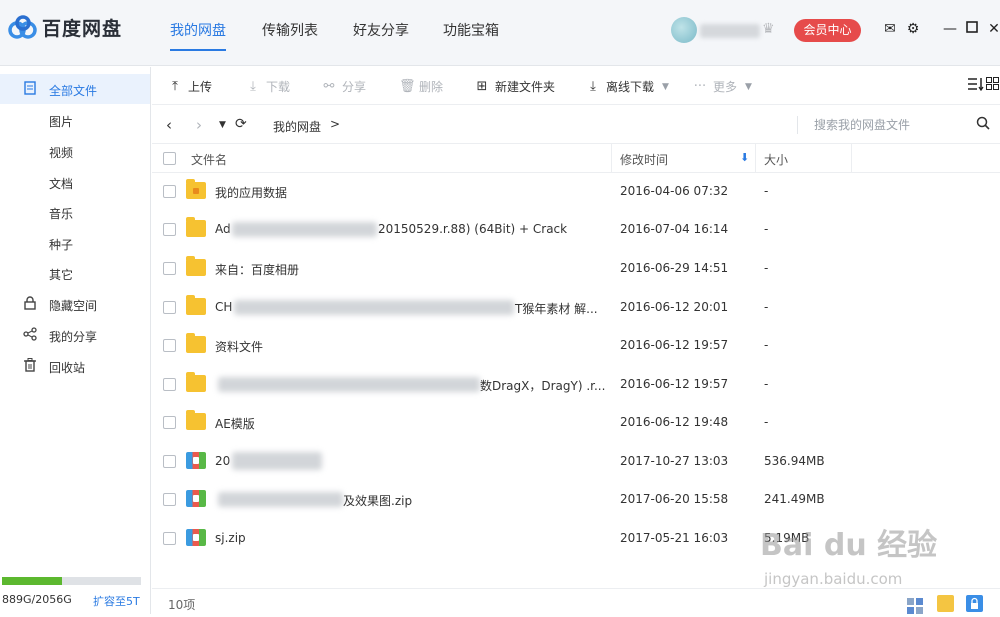 The width and height of the screenshot is (1000, 617). What do you see at coordinates (976, 84) in the screenshot?
I see `sort-list-icon` at bounding box center [976, 84].